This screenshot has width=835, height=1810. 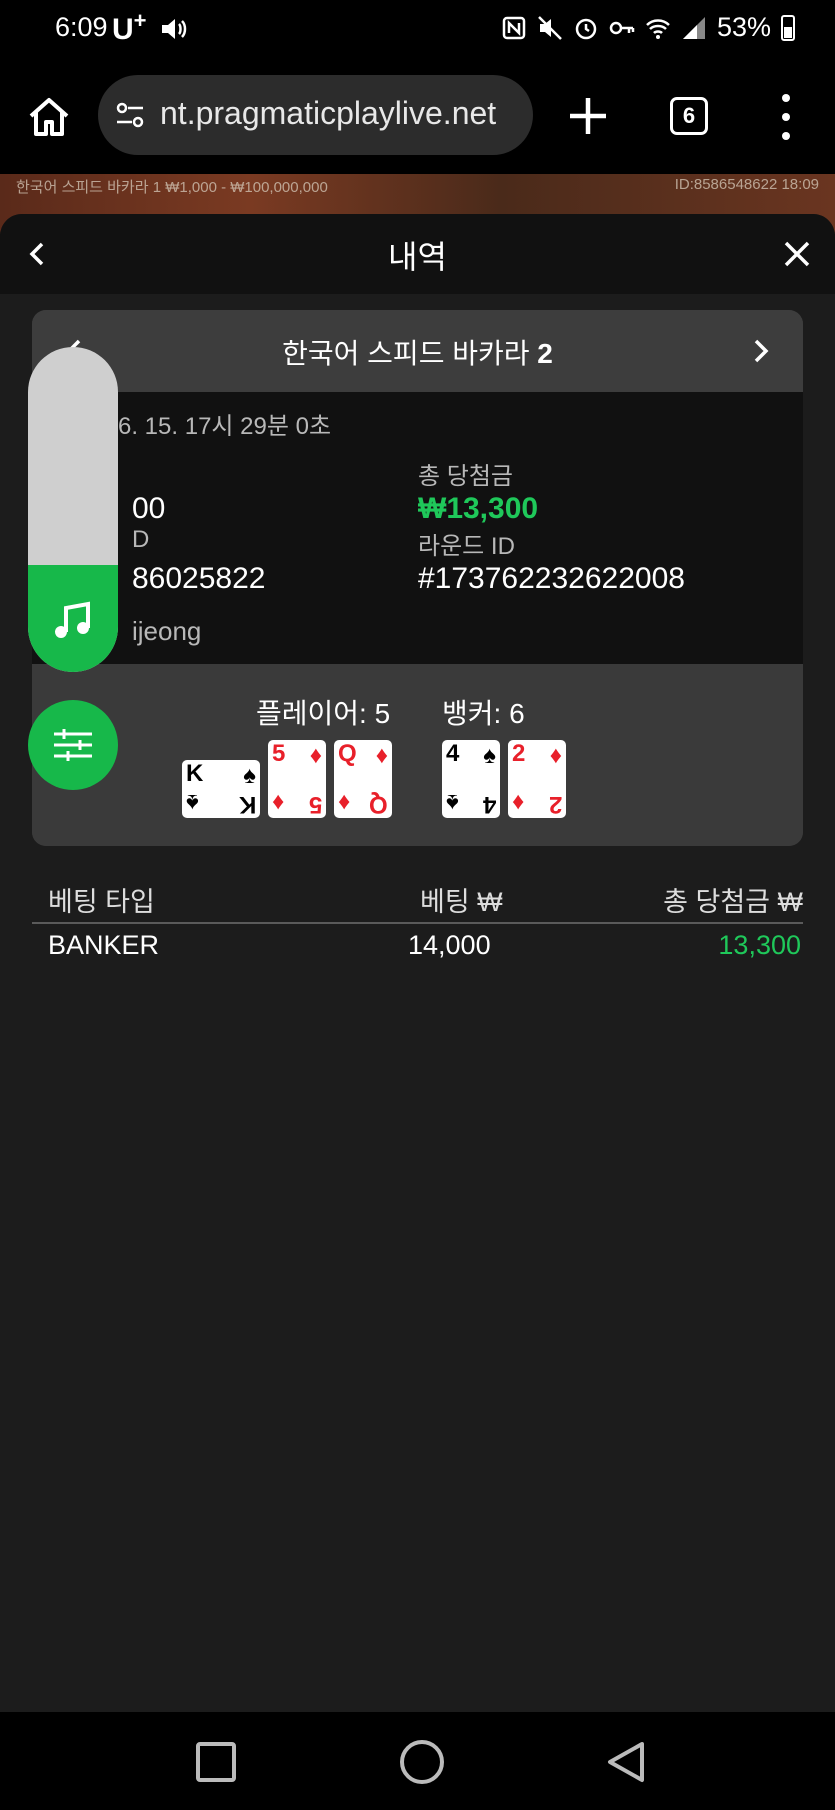 I want to click on header-bet-type: 베팅 타입, so click(x=101, y=902).